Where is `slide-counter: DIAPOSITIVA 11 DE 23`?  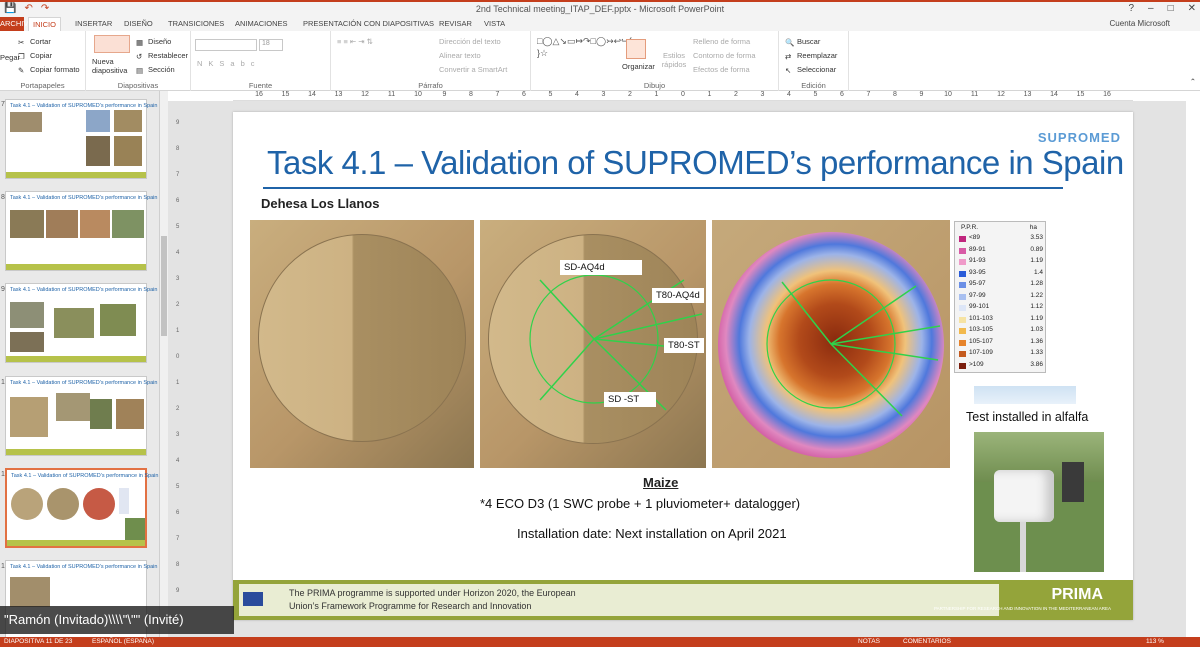
slide-counter: DIAPOSITIVA 11 DE 23 is located at coordinates (38, 641).